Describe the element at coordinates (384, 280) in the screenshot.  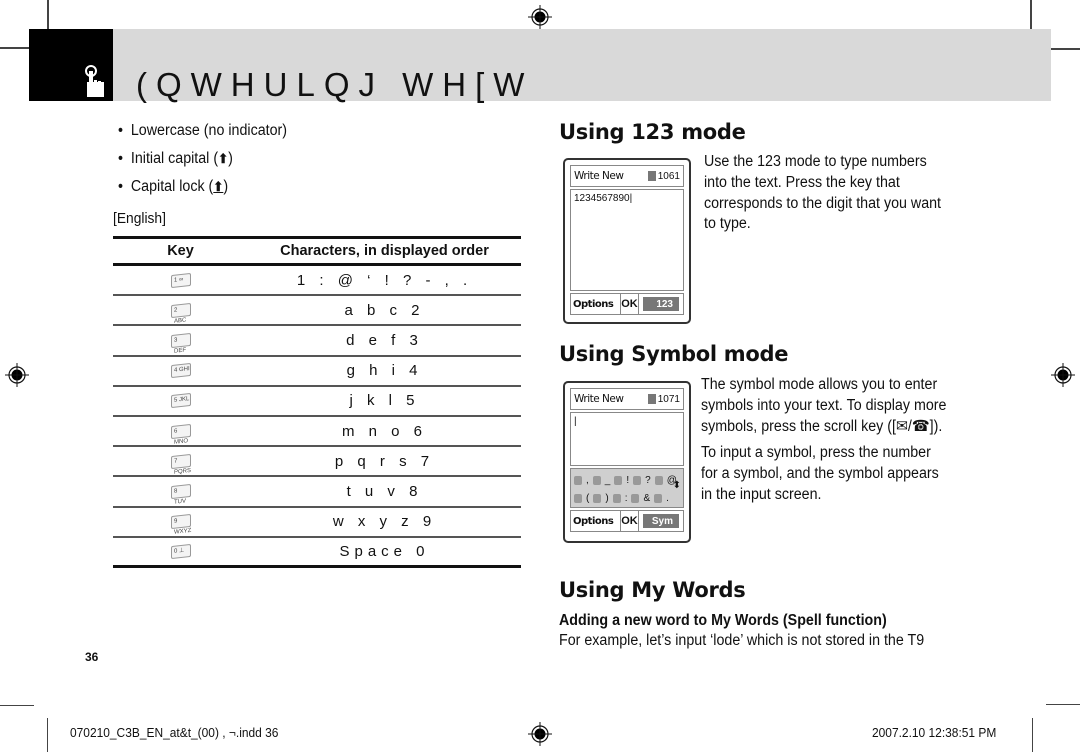
I see `chars-cell: 1 : @ ‘ ! ? - , .` at that location.